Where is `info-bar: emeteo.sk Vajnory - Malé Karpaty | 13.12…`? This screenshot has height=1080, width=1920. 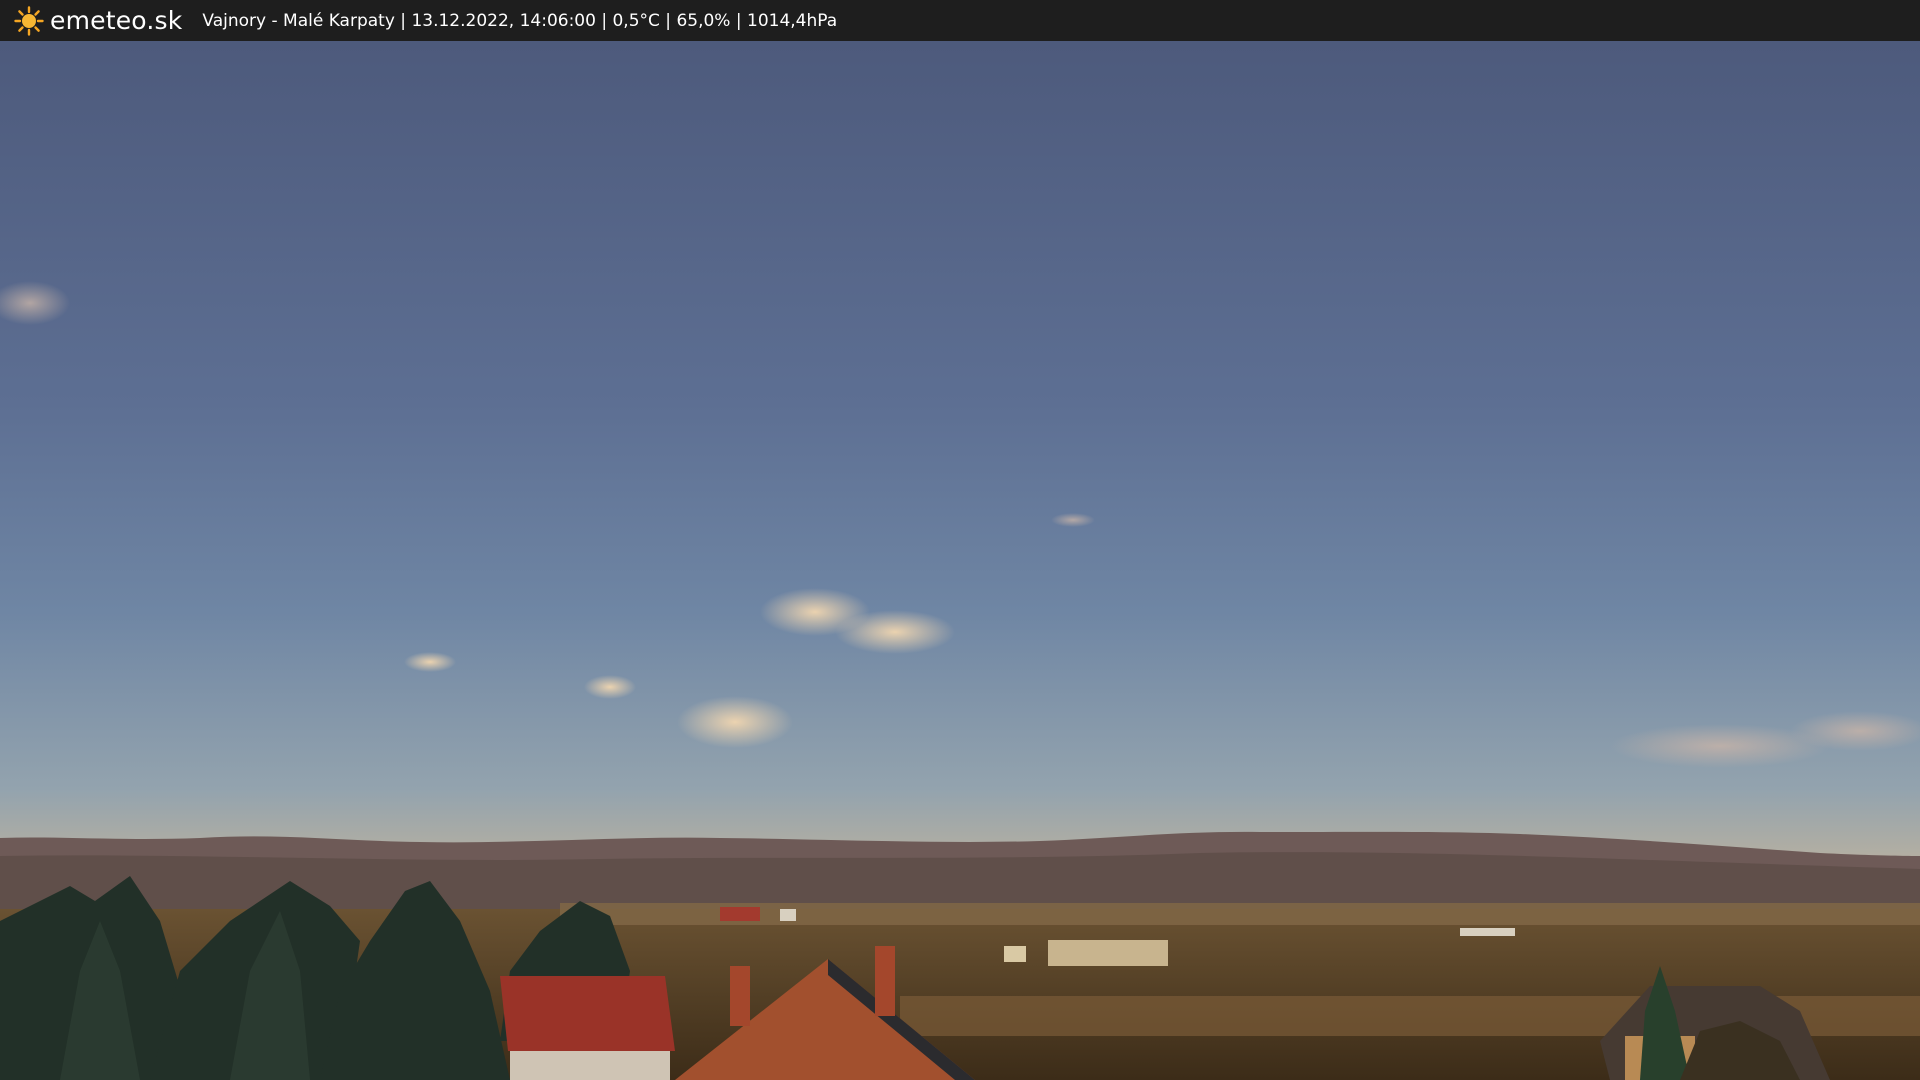 info-bar: emeteo.sk Vajnory - Malé Karpaty | 13.12… is located at coordinates (960, 20).